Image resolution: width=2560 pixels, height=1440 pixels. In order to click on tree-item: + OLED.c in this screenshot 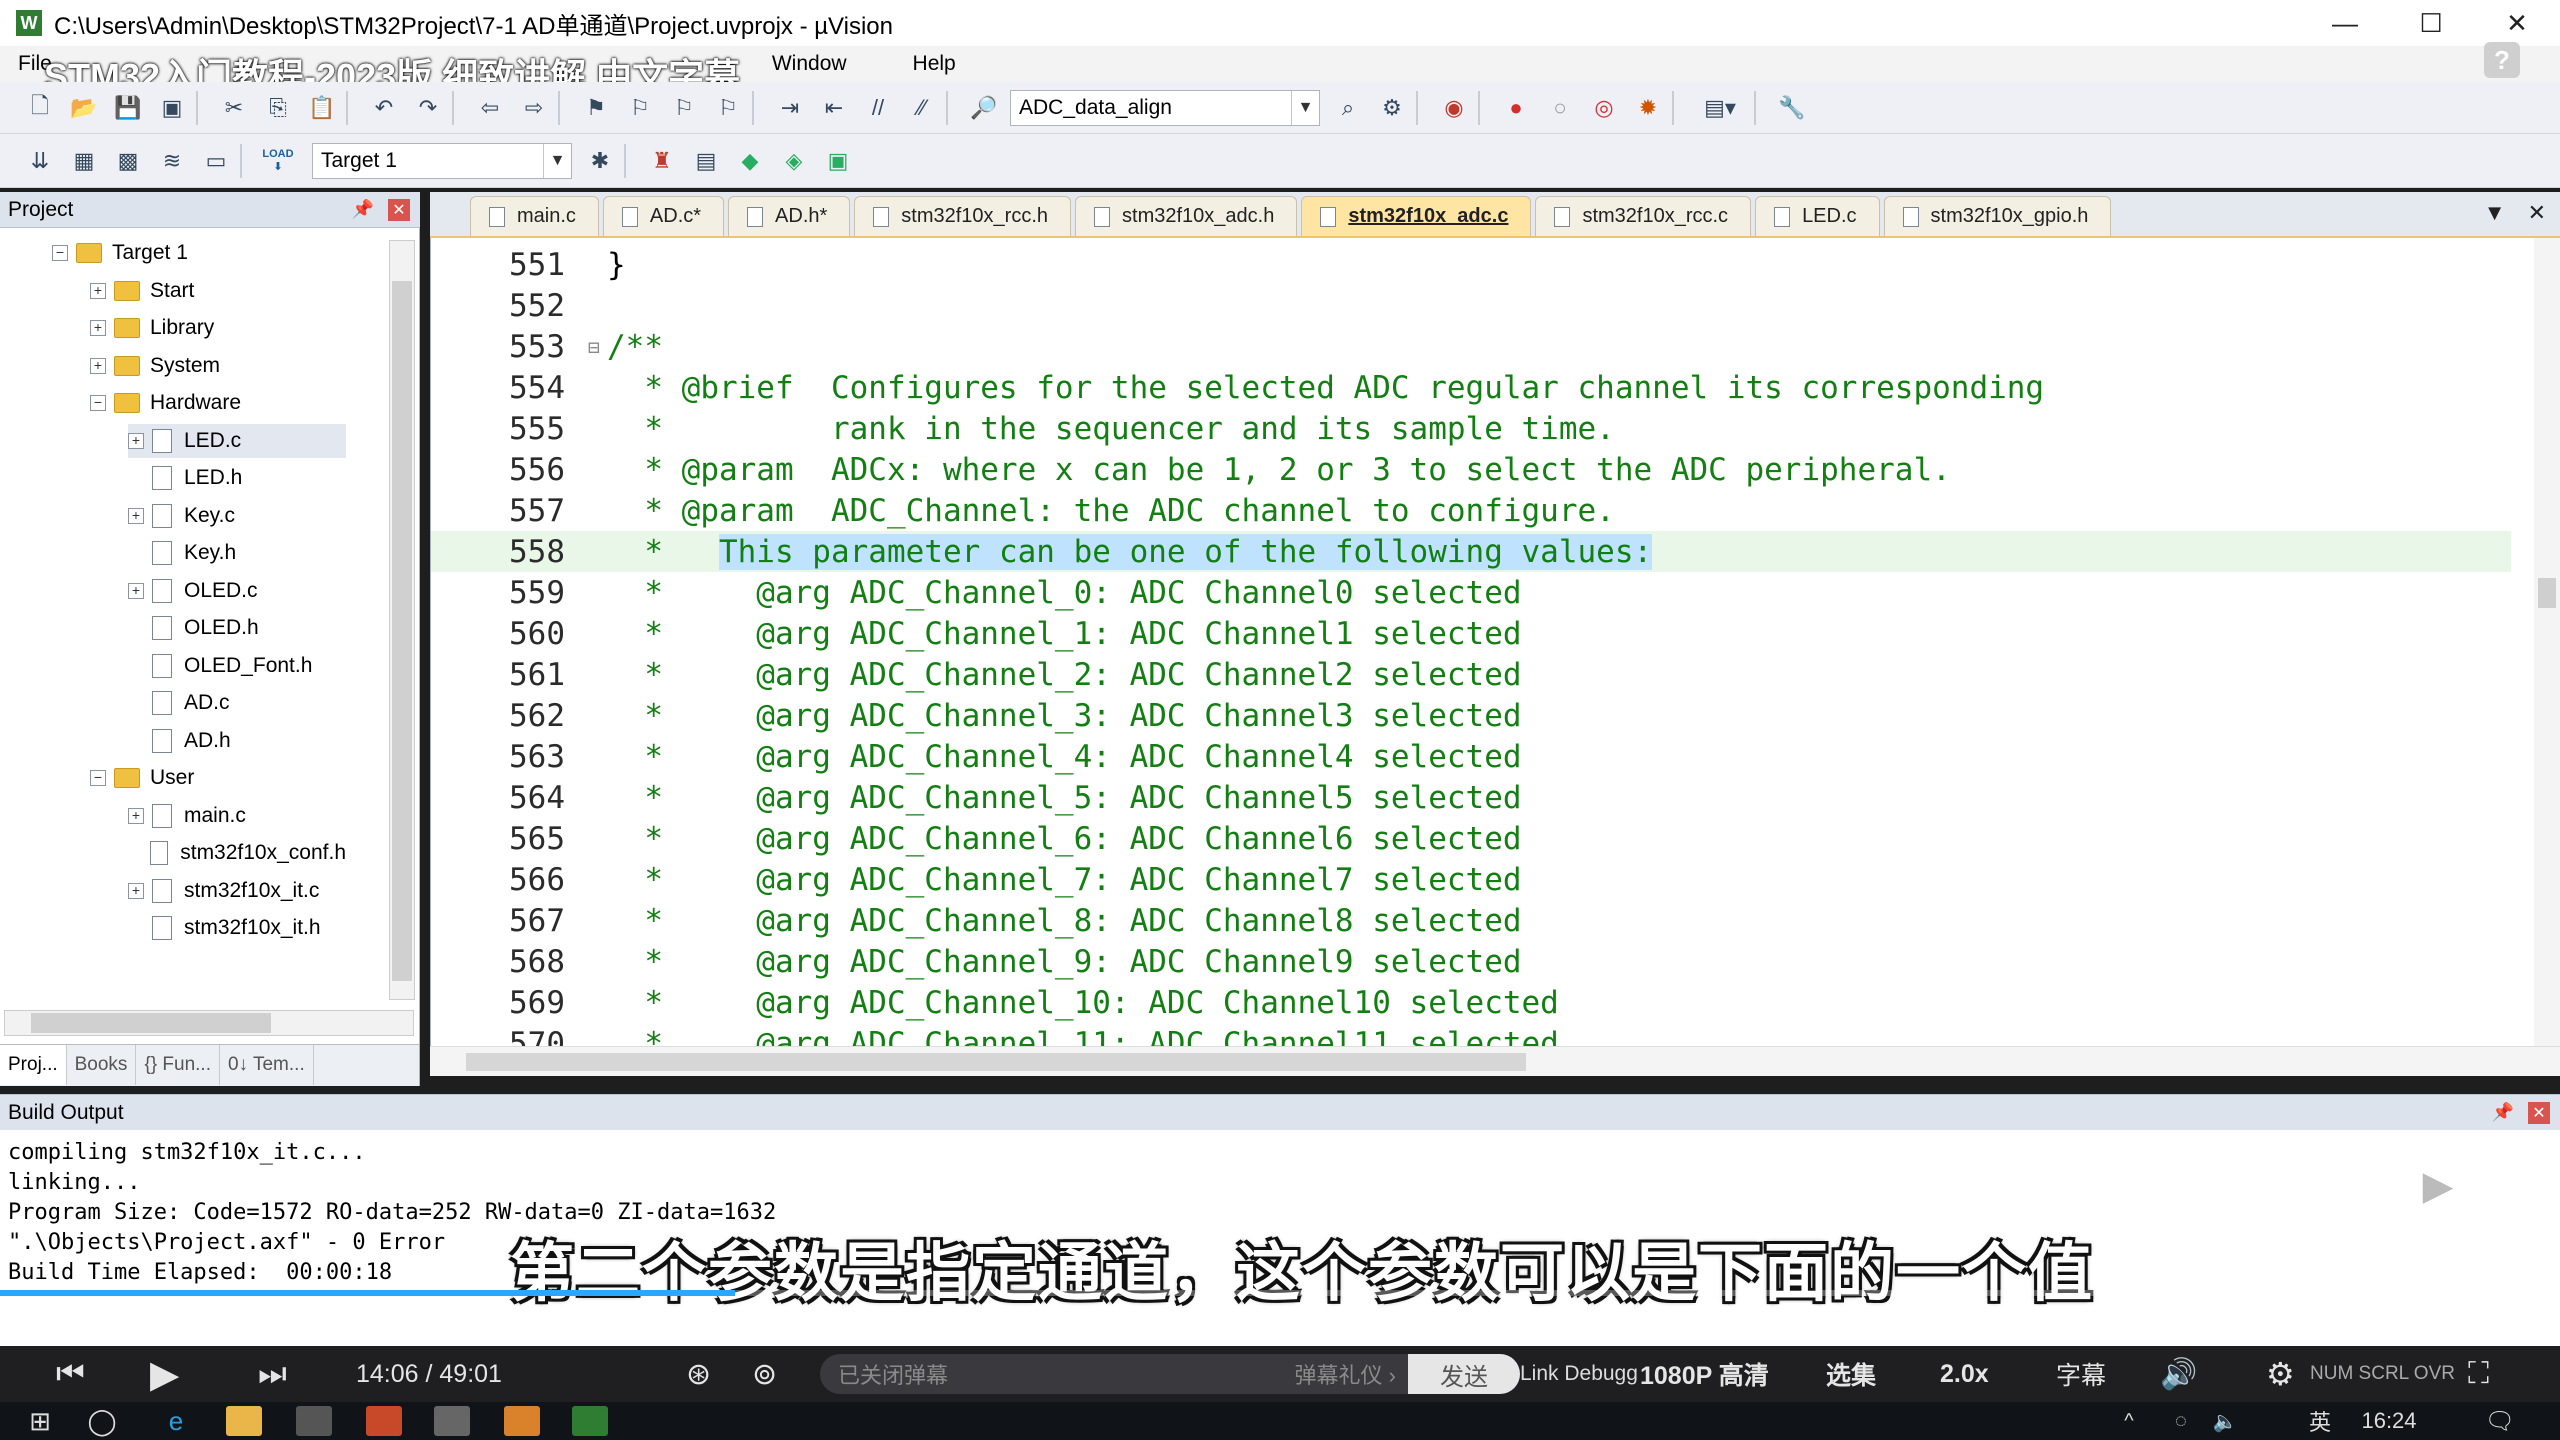, I will do `click(237, 591)`.